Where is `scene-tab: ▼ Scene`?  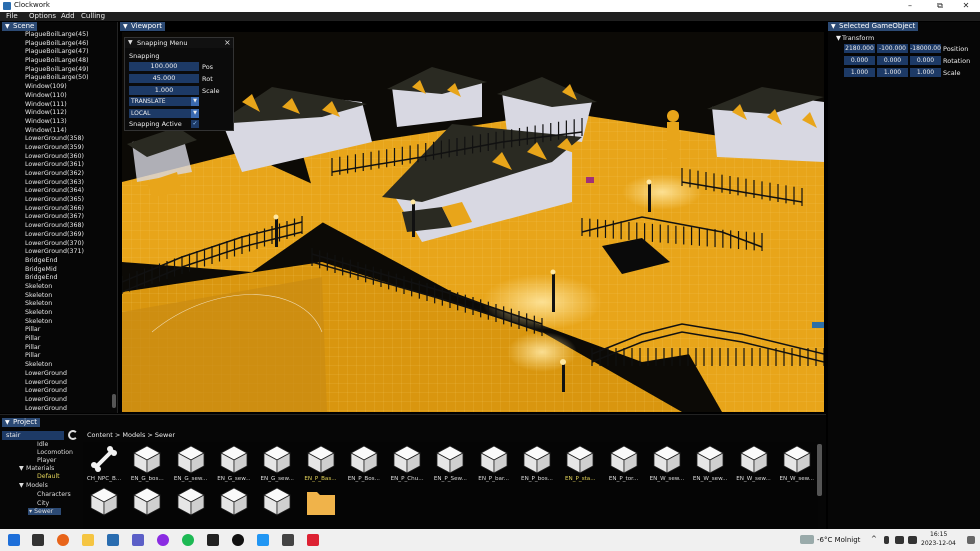 scene-tab: ▼ Scene is located at coordinates (20, 26).